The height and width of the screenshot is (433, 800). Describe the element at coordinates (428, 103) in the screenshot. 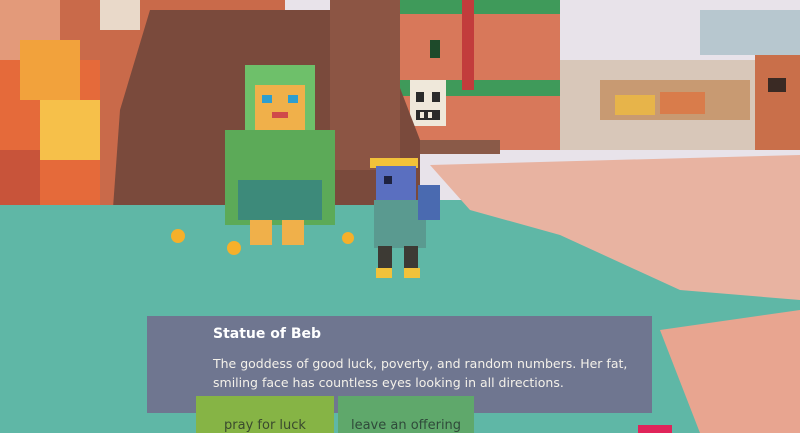

I see `skull-mask` at that location.